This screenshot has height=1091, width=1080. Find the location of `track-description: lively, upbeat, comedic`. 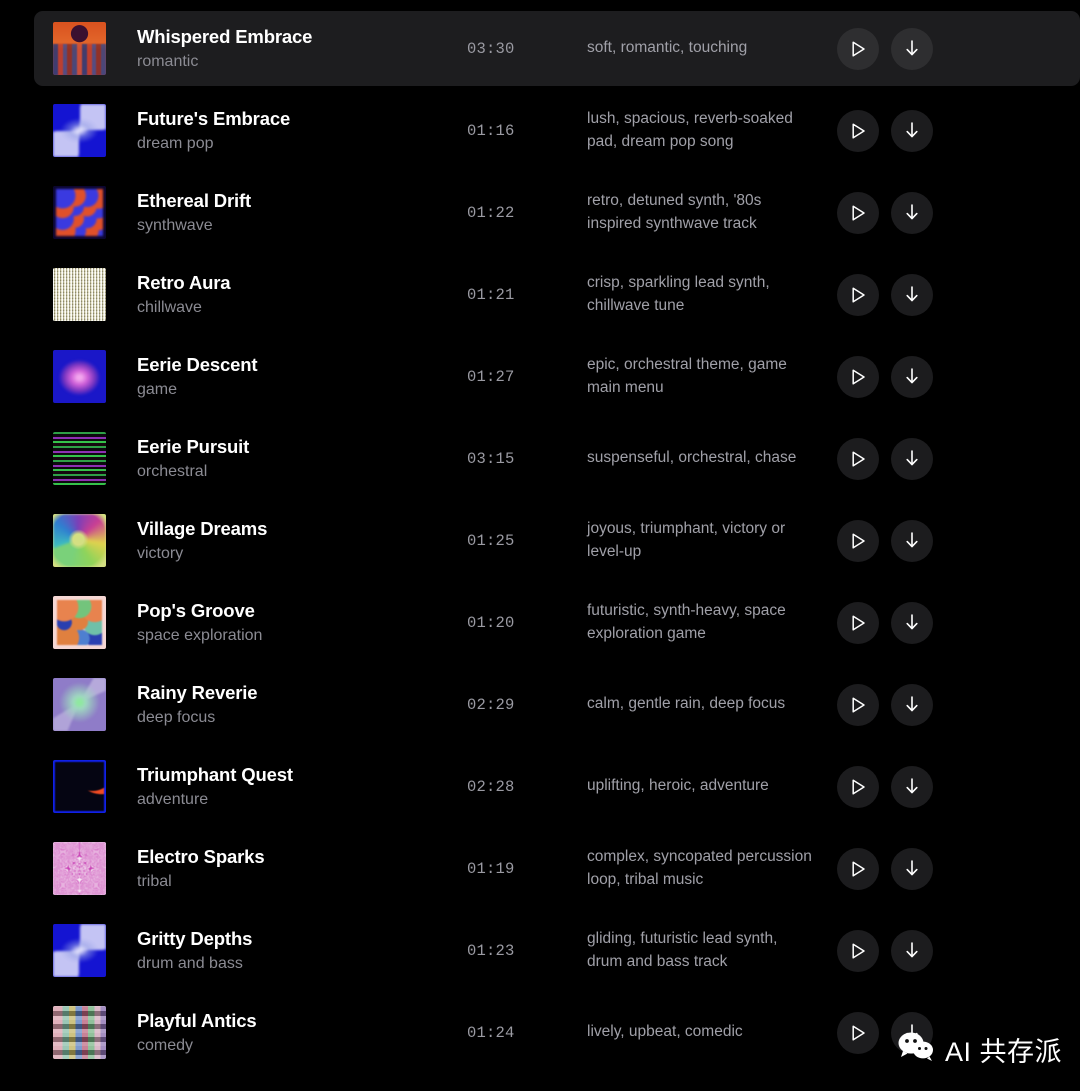

track-description: lively, upbeat, comedic is located at coordinates (665, 1032).